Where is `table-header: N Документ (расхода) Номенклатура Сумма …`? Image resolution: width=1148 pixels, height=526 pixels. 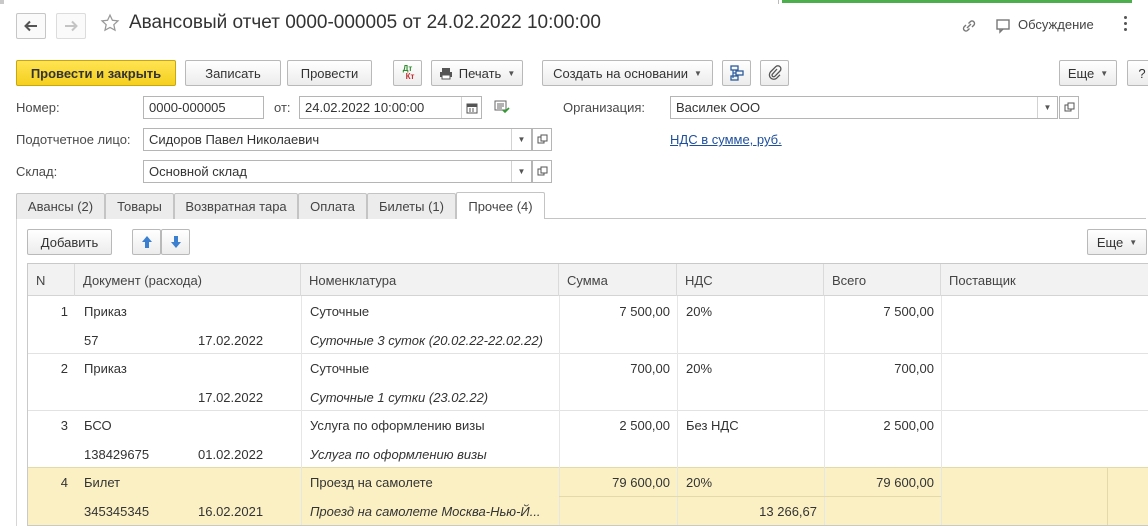
table-header: N Документ (расхода) Номенклатура Сумма … is located at coordinates (588, 280).